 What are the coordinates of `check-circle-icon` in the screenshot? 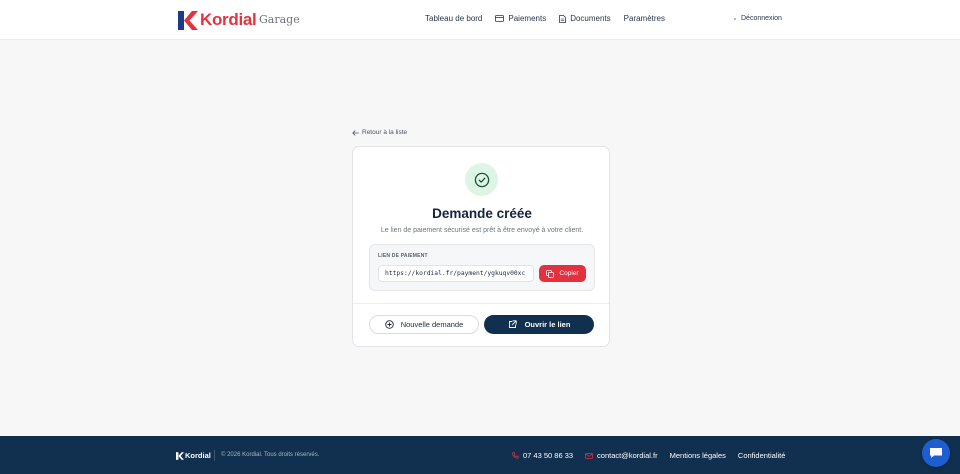 It's located at (481, 179).